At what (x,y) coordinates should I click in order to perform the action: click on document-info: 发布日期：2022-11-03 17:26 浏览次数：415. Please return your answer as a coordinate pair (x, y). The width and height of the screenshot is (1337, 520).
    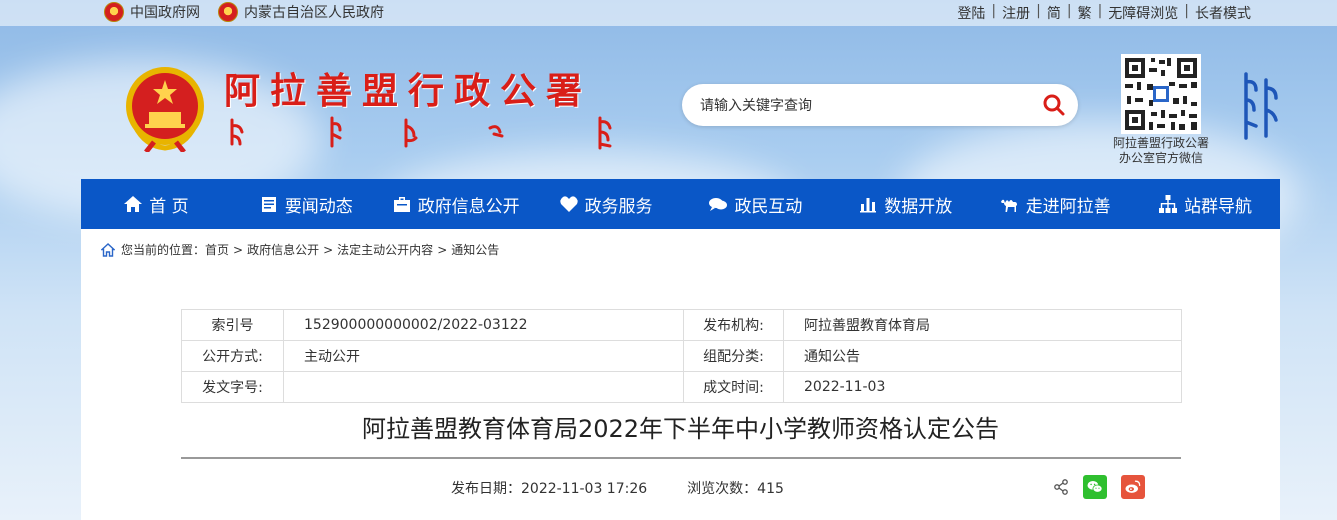
    Looking at the image, I should click on (637, 488).